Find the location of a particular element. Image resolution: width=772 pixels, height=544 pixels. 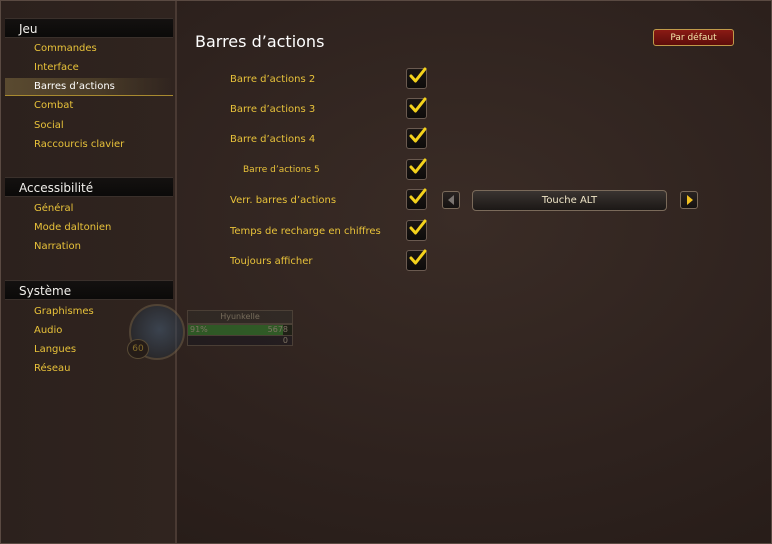

player-mana-bar: 0 is located at coordinates (240, 340).